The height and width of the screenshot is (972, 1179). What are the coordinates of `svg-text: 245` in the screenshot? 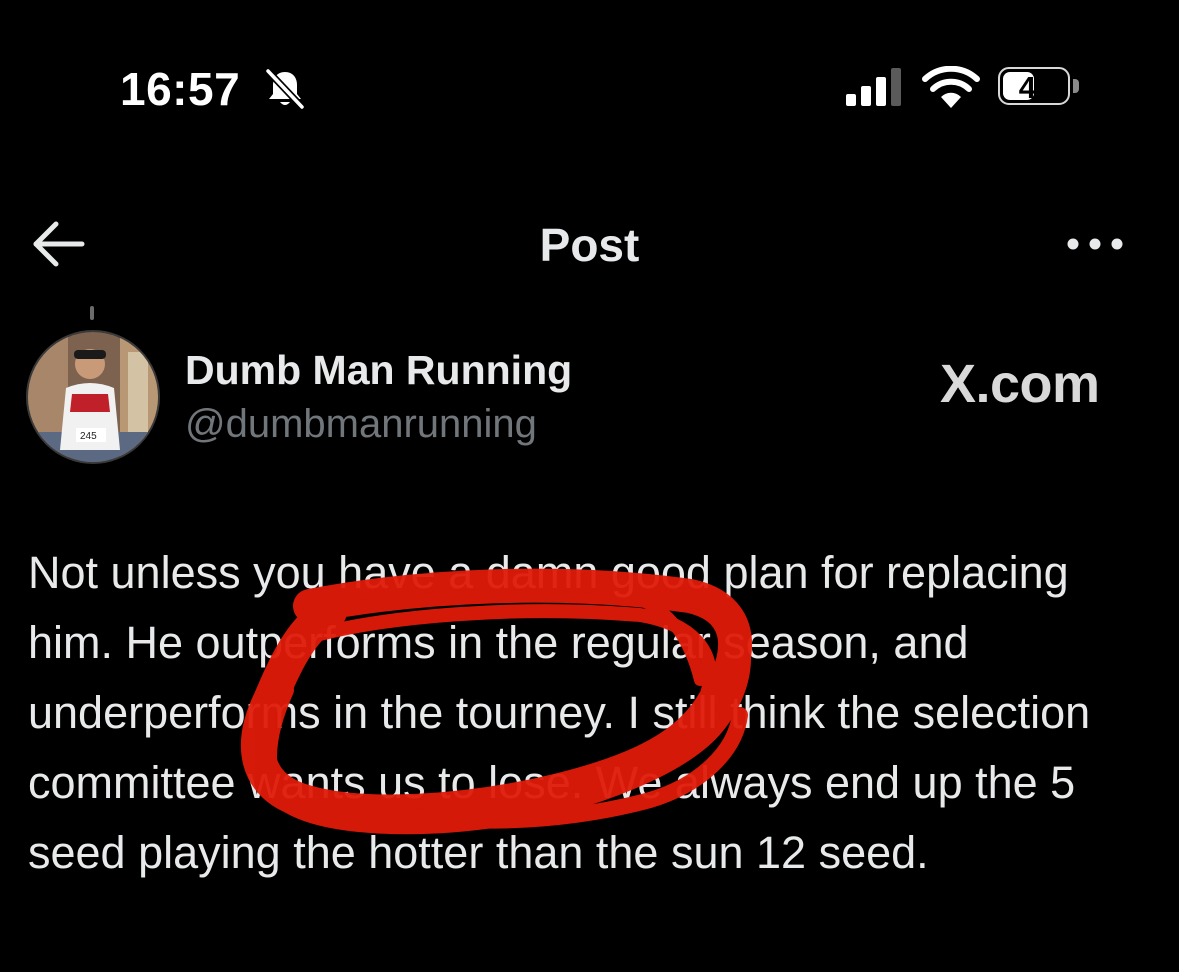 It's located at (88, 436).